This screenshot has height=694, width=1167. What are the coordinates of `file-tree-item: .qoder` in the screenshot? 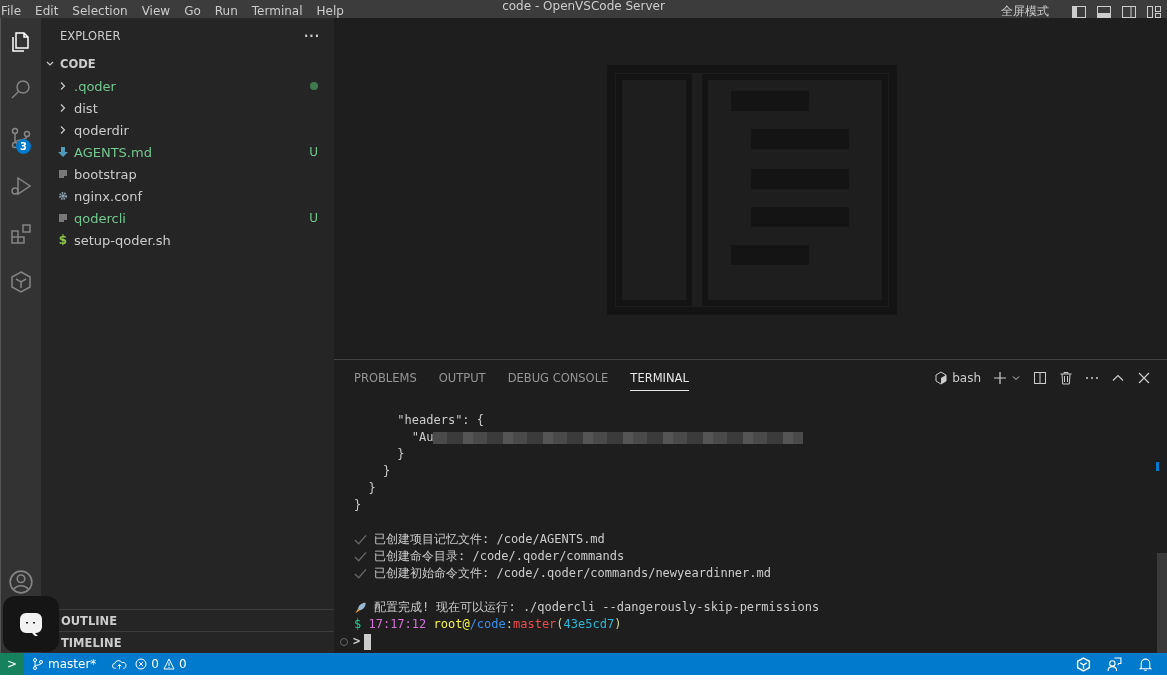 It's located at (187, 86).